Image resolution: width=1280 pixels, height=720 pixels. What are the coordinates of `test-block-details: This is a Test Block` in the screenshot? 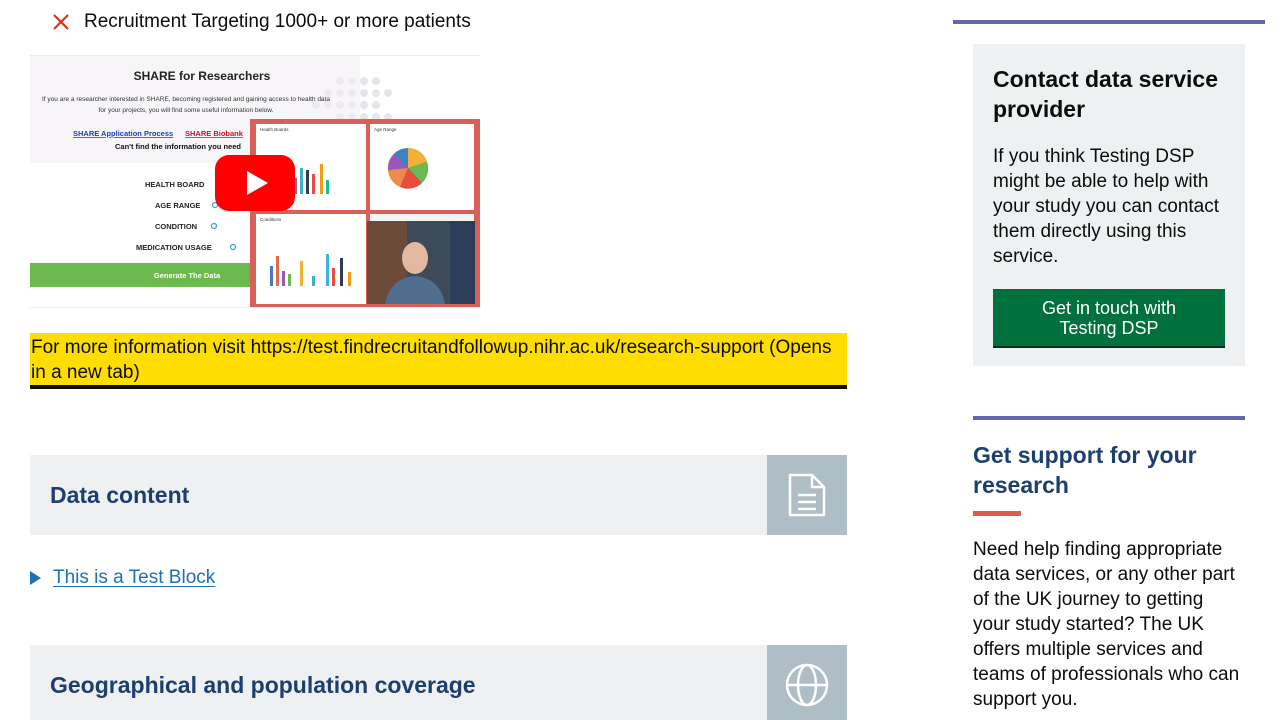 It's located at (122, 578).